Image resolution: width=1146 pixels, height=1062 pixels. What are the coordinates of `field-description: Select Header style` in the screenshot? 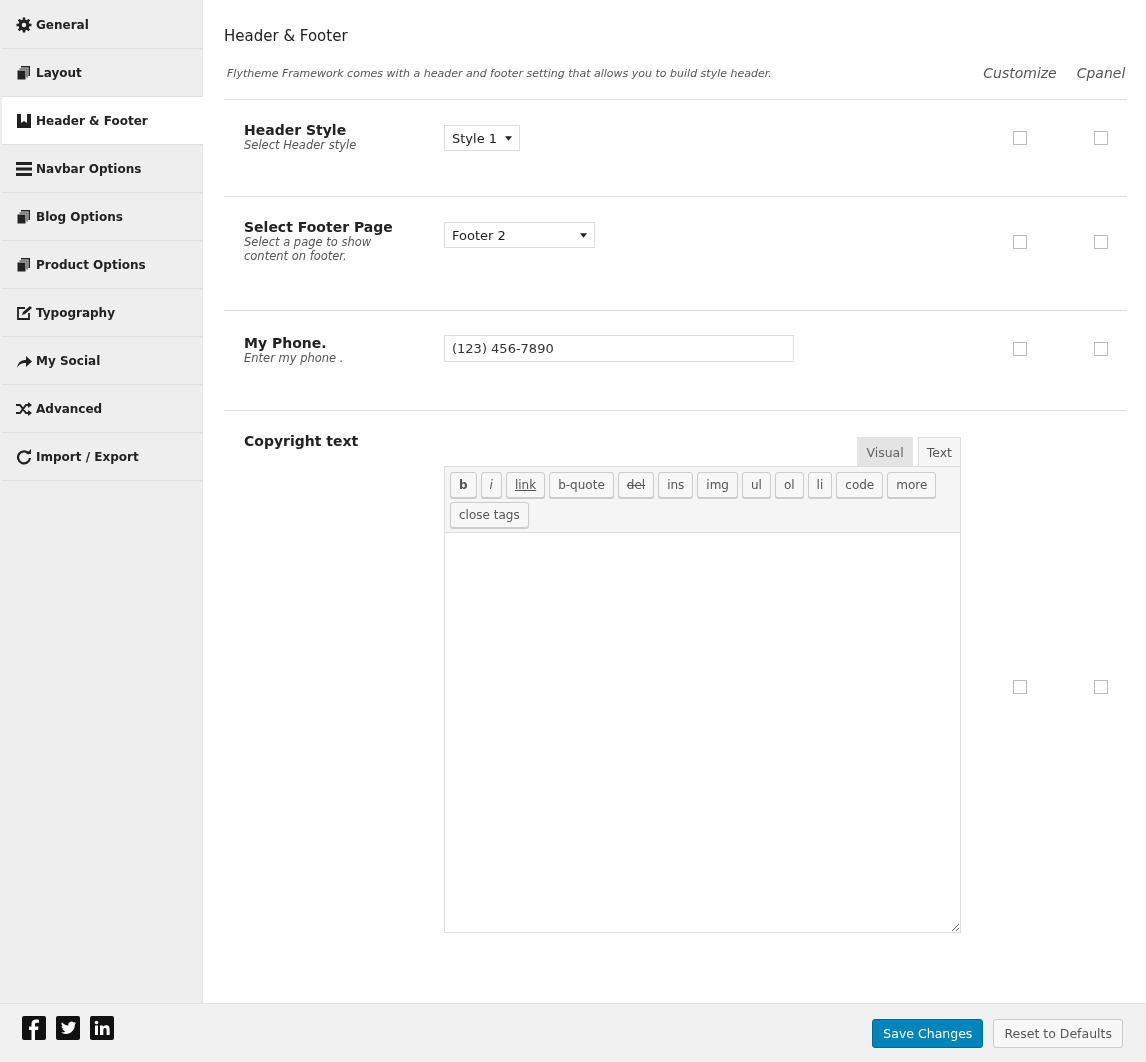 It's located at (301, 145).